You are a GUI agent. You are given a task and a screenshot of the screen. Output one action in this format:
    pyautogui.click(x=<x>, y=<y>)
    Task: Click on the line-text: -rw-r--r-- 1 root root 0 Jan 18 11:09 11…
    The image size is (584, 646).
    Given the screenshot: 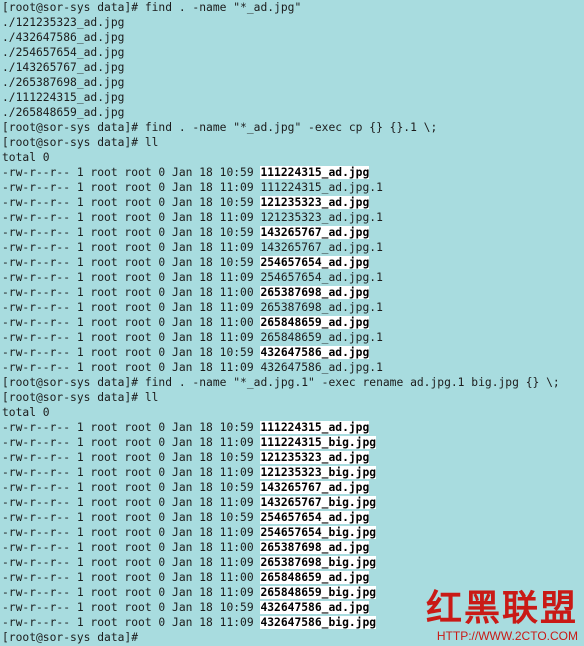 What is the action you would take?
    pyautogui.click(x=192, y=187)
    